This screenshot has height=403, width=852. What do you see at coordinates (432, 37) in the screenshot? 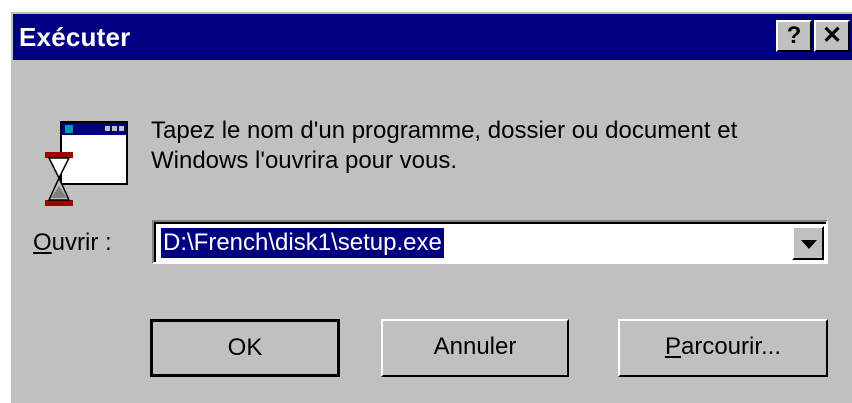
I see `title-bar: Exécuter ? ✕` at bounding box center [432, 37].